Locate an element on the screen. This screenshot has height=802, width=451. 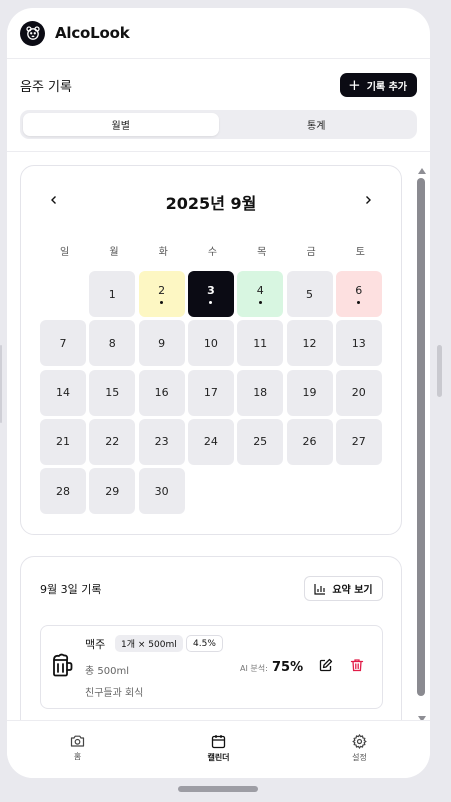
add-record-label: 기록 추가 is located at coordinates (386, 87).